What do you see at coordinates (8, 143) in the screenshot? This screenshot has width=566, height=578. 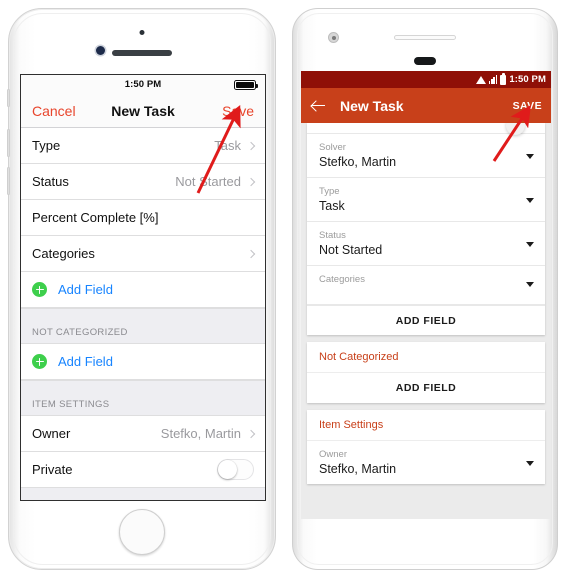 I see `iphone-volume-up-button` at bounding box center [8, 143].